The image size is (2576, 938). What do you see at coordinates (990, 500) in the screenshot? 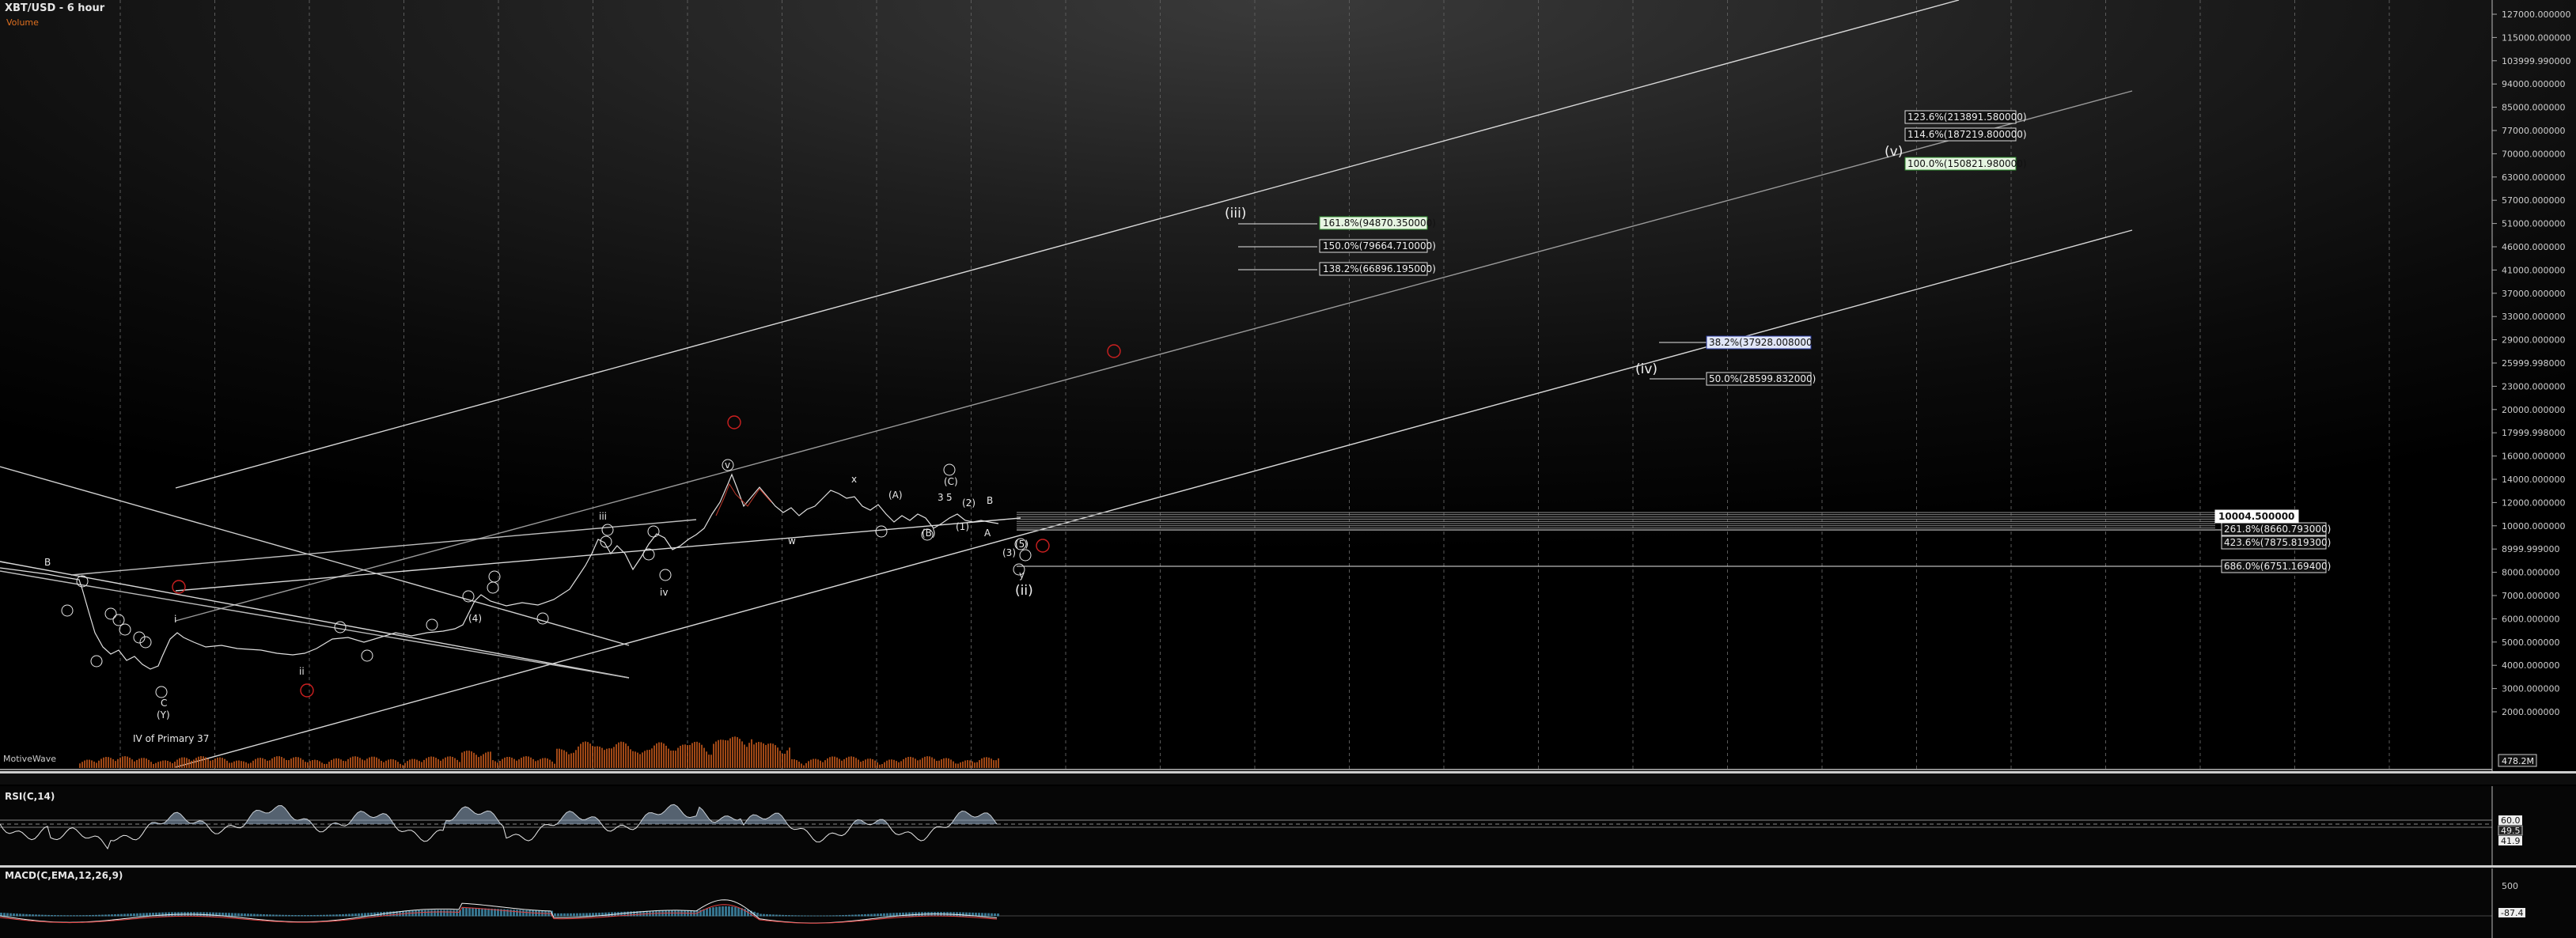
I see `wave-label-B-small: B` at bounding box center [990, 500].